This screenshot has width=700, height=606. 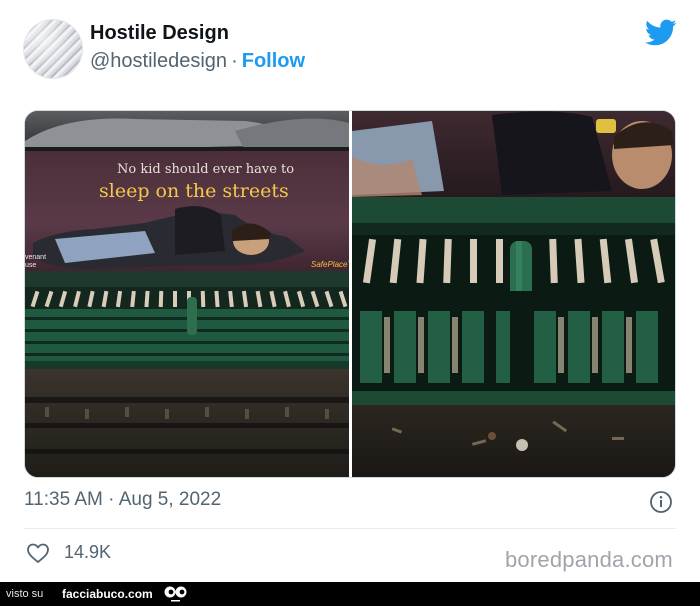 I want to click on ad-headline-line2: sleep on the streets, so click(x=194, y=191).